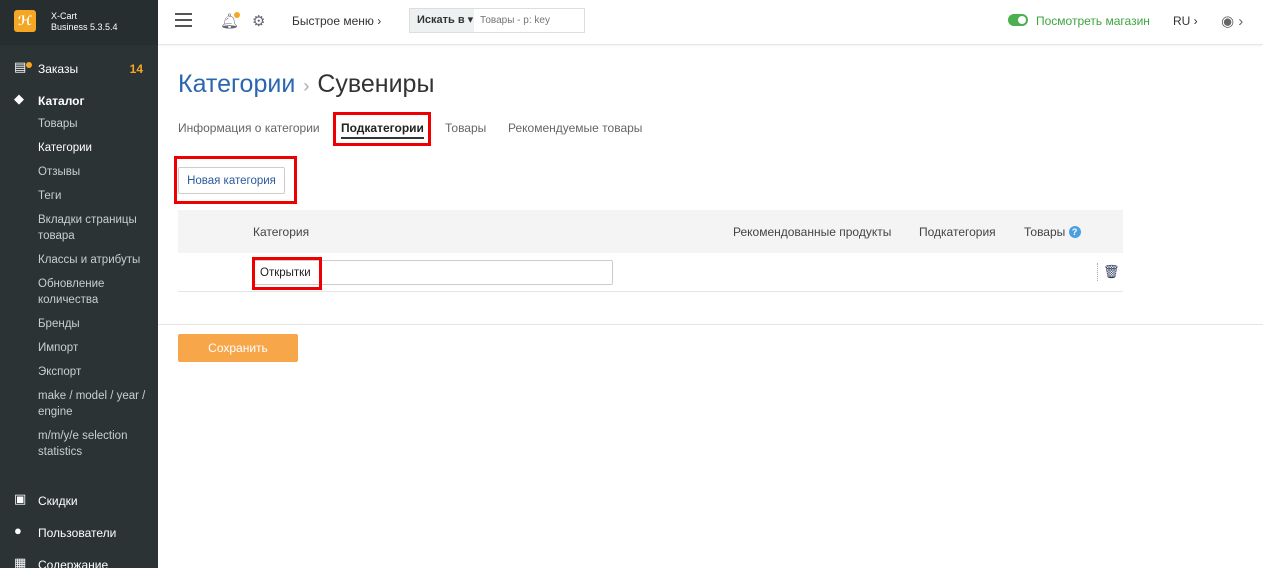 The height and width of the screenshot is (586, 1263). What do you see at coordinates (575, 128) in the screenshot?
I see `tab-featured-products: Рекомендуемые товары` at bounding box center [575, 128].